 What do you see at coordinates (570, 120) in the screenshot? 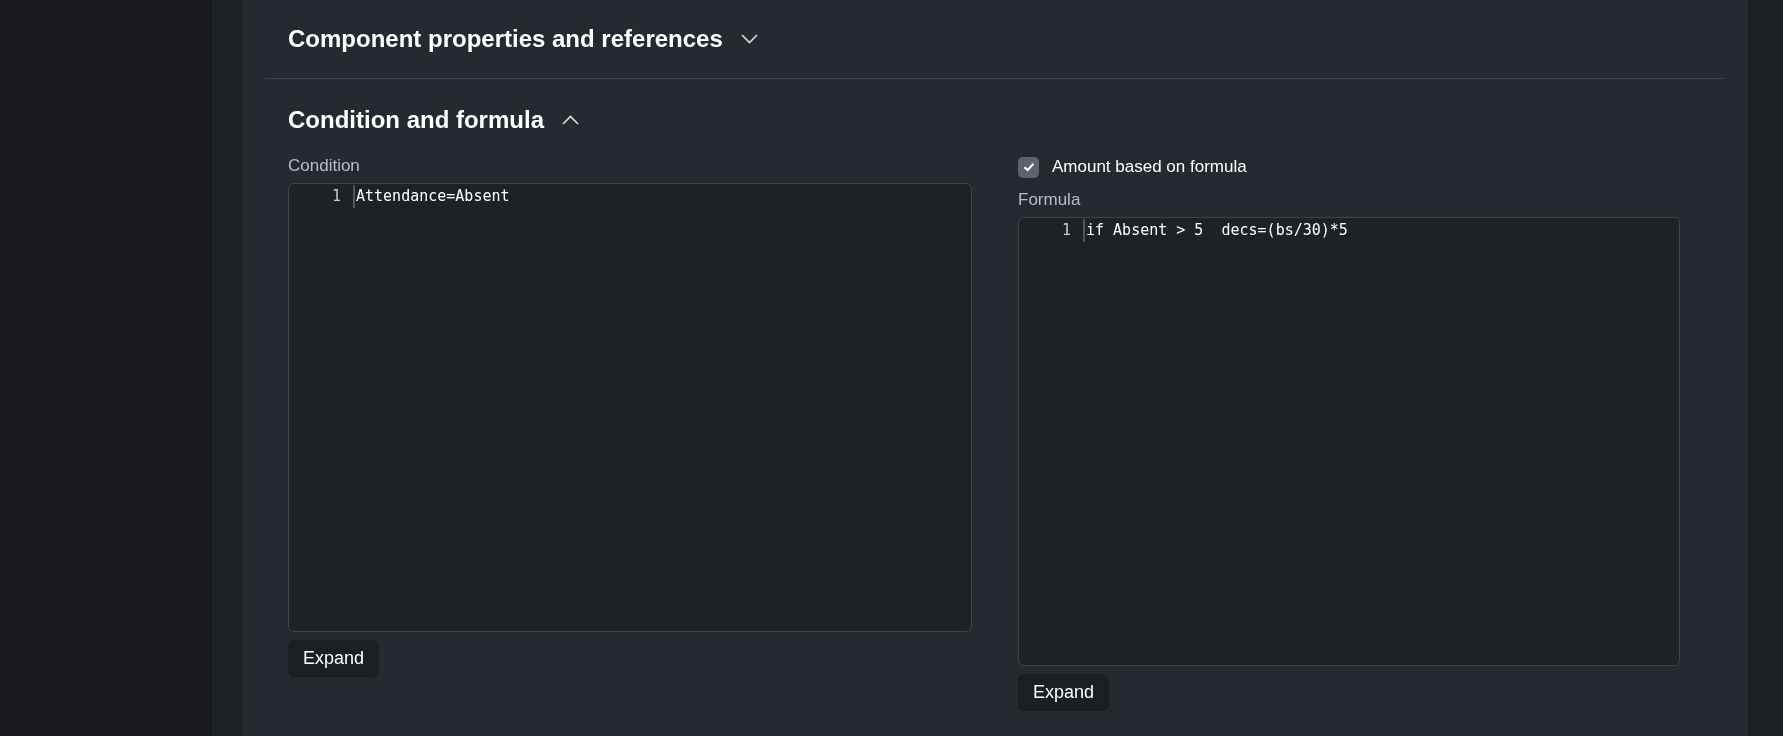
I see `chevron-up-icon` at bounding box center [570, 120].